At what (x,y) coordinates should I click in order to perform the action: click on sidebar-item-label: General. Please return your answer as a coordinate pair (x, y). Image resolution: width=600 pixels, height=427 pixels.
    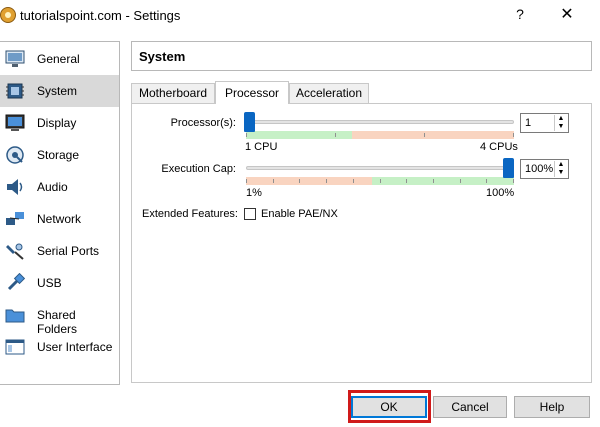
    Looking at the image, I should click on (58, 59).